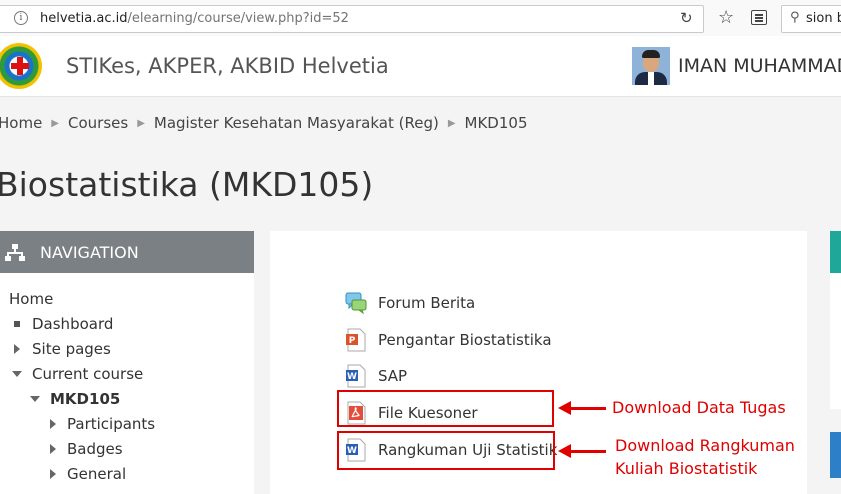  Describe the element at coordinates (296, 123) in the screenshot. I see `breadcrumb-category: Magister Kesehatan Masyarakat (Reg)` at that location.